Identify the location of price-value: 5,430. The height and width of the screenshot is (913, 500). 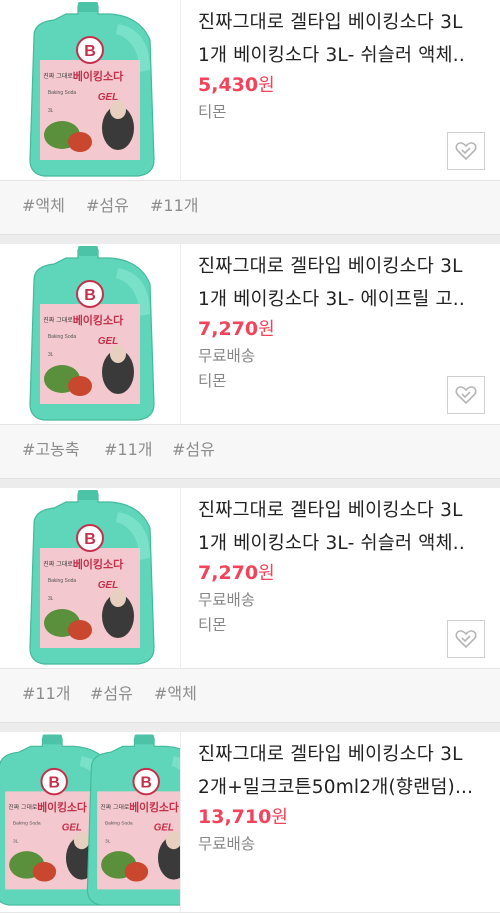
(228, 85).